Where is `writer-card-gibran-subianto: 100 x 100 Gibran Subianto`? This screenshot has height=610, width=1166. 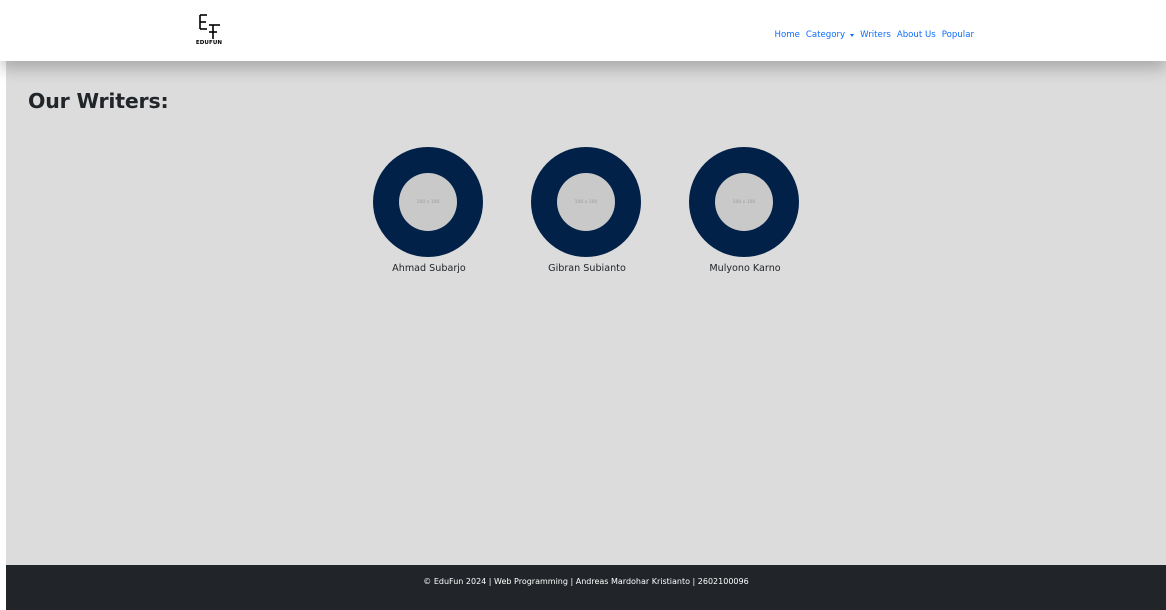 writer-card-gibran-subianto: 100 x 100 Gibran Subianto is located at coordinates (587, 212).